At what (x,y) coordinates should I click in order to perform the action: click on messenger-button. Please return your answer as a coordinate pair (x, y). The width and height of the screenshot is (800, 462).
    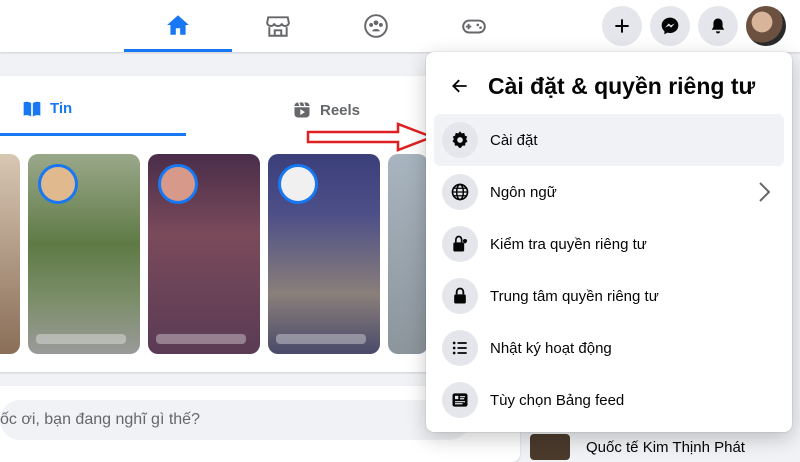
    Looking at the image, I should click on (670, 26).